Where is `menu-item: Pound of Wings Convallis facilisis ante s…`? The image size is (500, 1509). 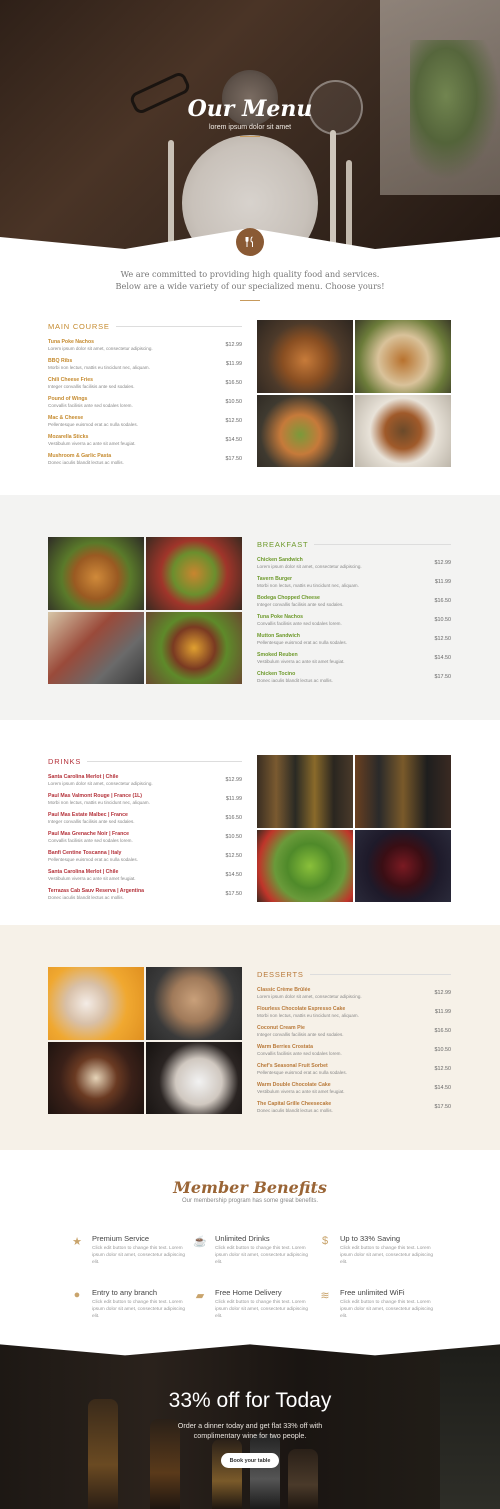
menu-item: Pound of Wings Convallis facilisis ante s… is located at coordinates (145, 405).